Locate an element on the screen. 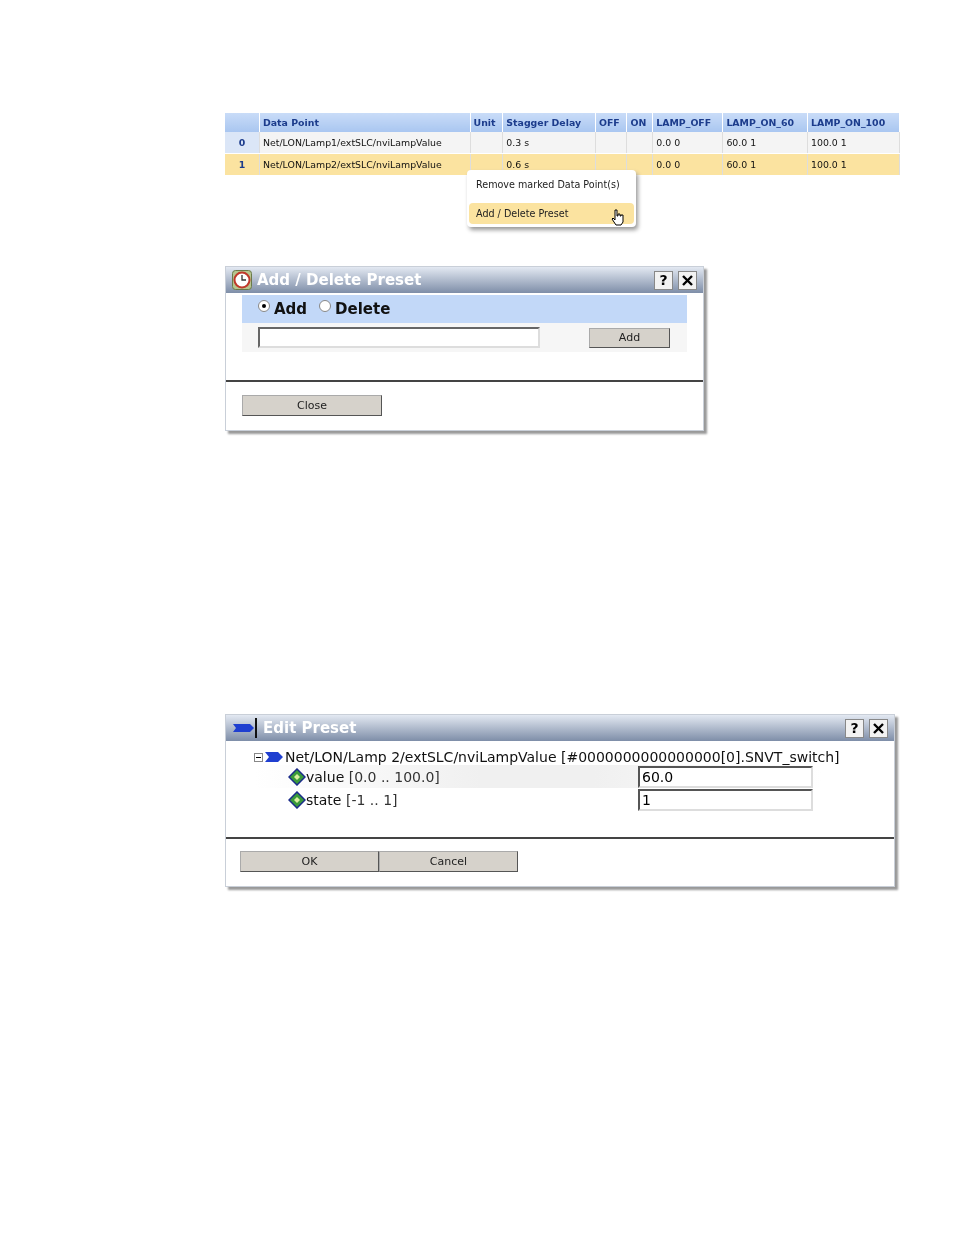  value-field: 1 is located at coordinates (725, 799).